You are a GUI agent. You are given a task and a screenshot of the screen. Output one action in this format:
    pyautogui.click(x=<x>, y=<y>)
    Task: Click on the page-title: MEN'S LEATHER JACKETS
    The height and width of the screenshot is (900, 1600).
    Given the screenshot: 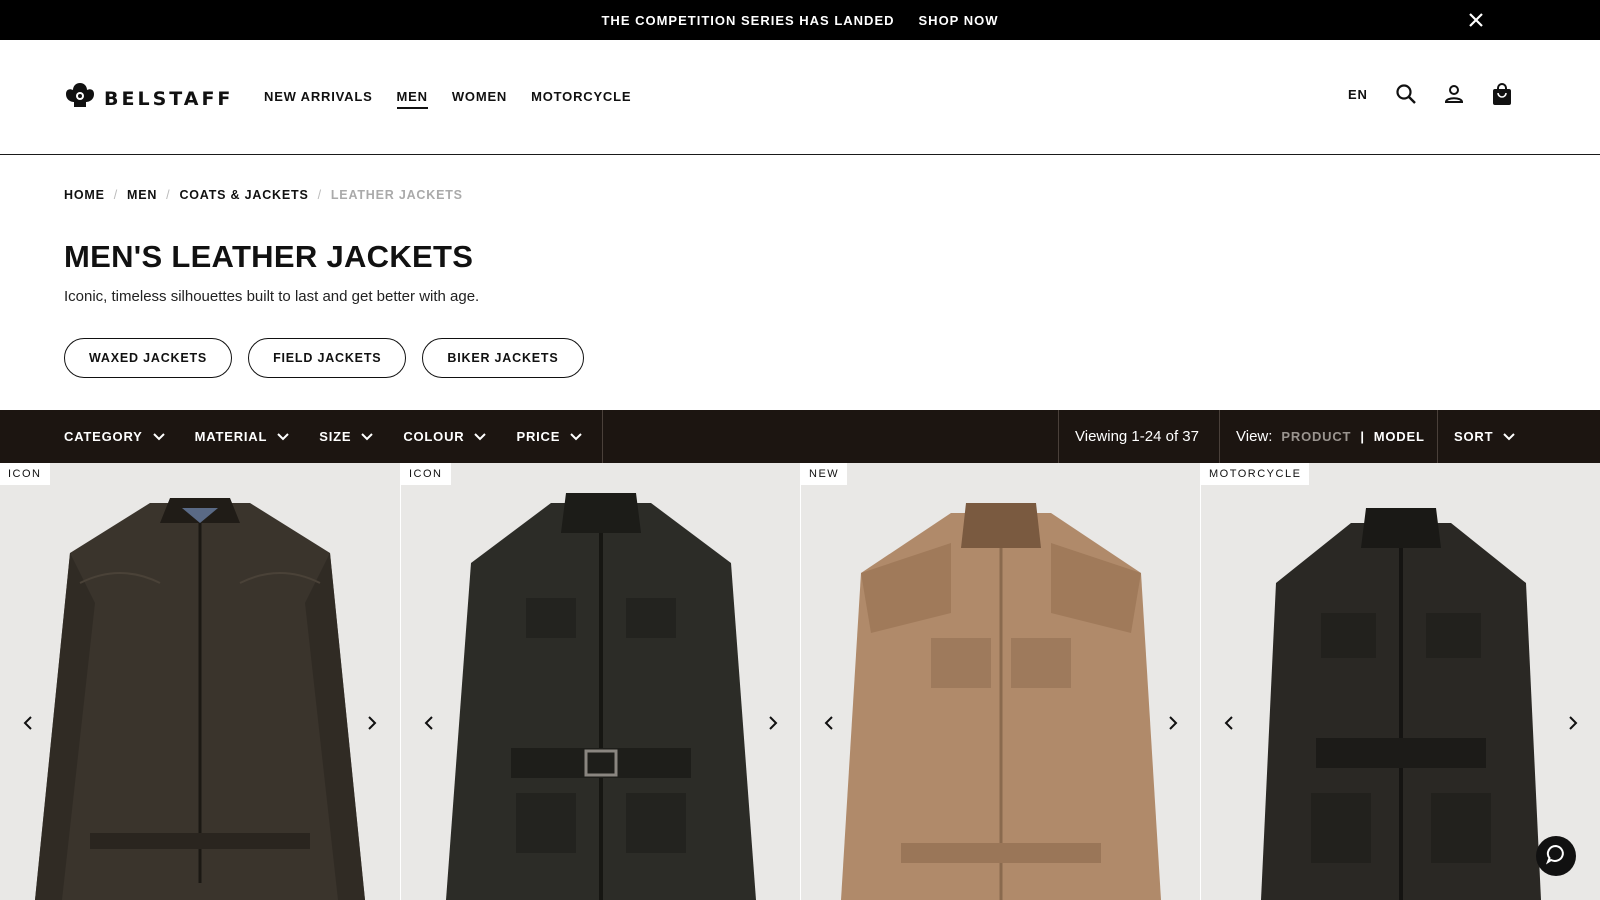 What is the action you would take?
    pyautogui.click(x=269, y=256)
    